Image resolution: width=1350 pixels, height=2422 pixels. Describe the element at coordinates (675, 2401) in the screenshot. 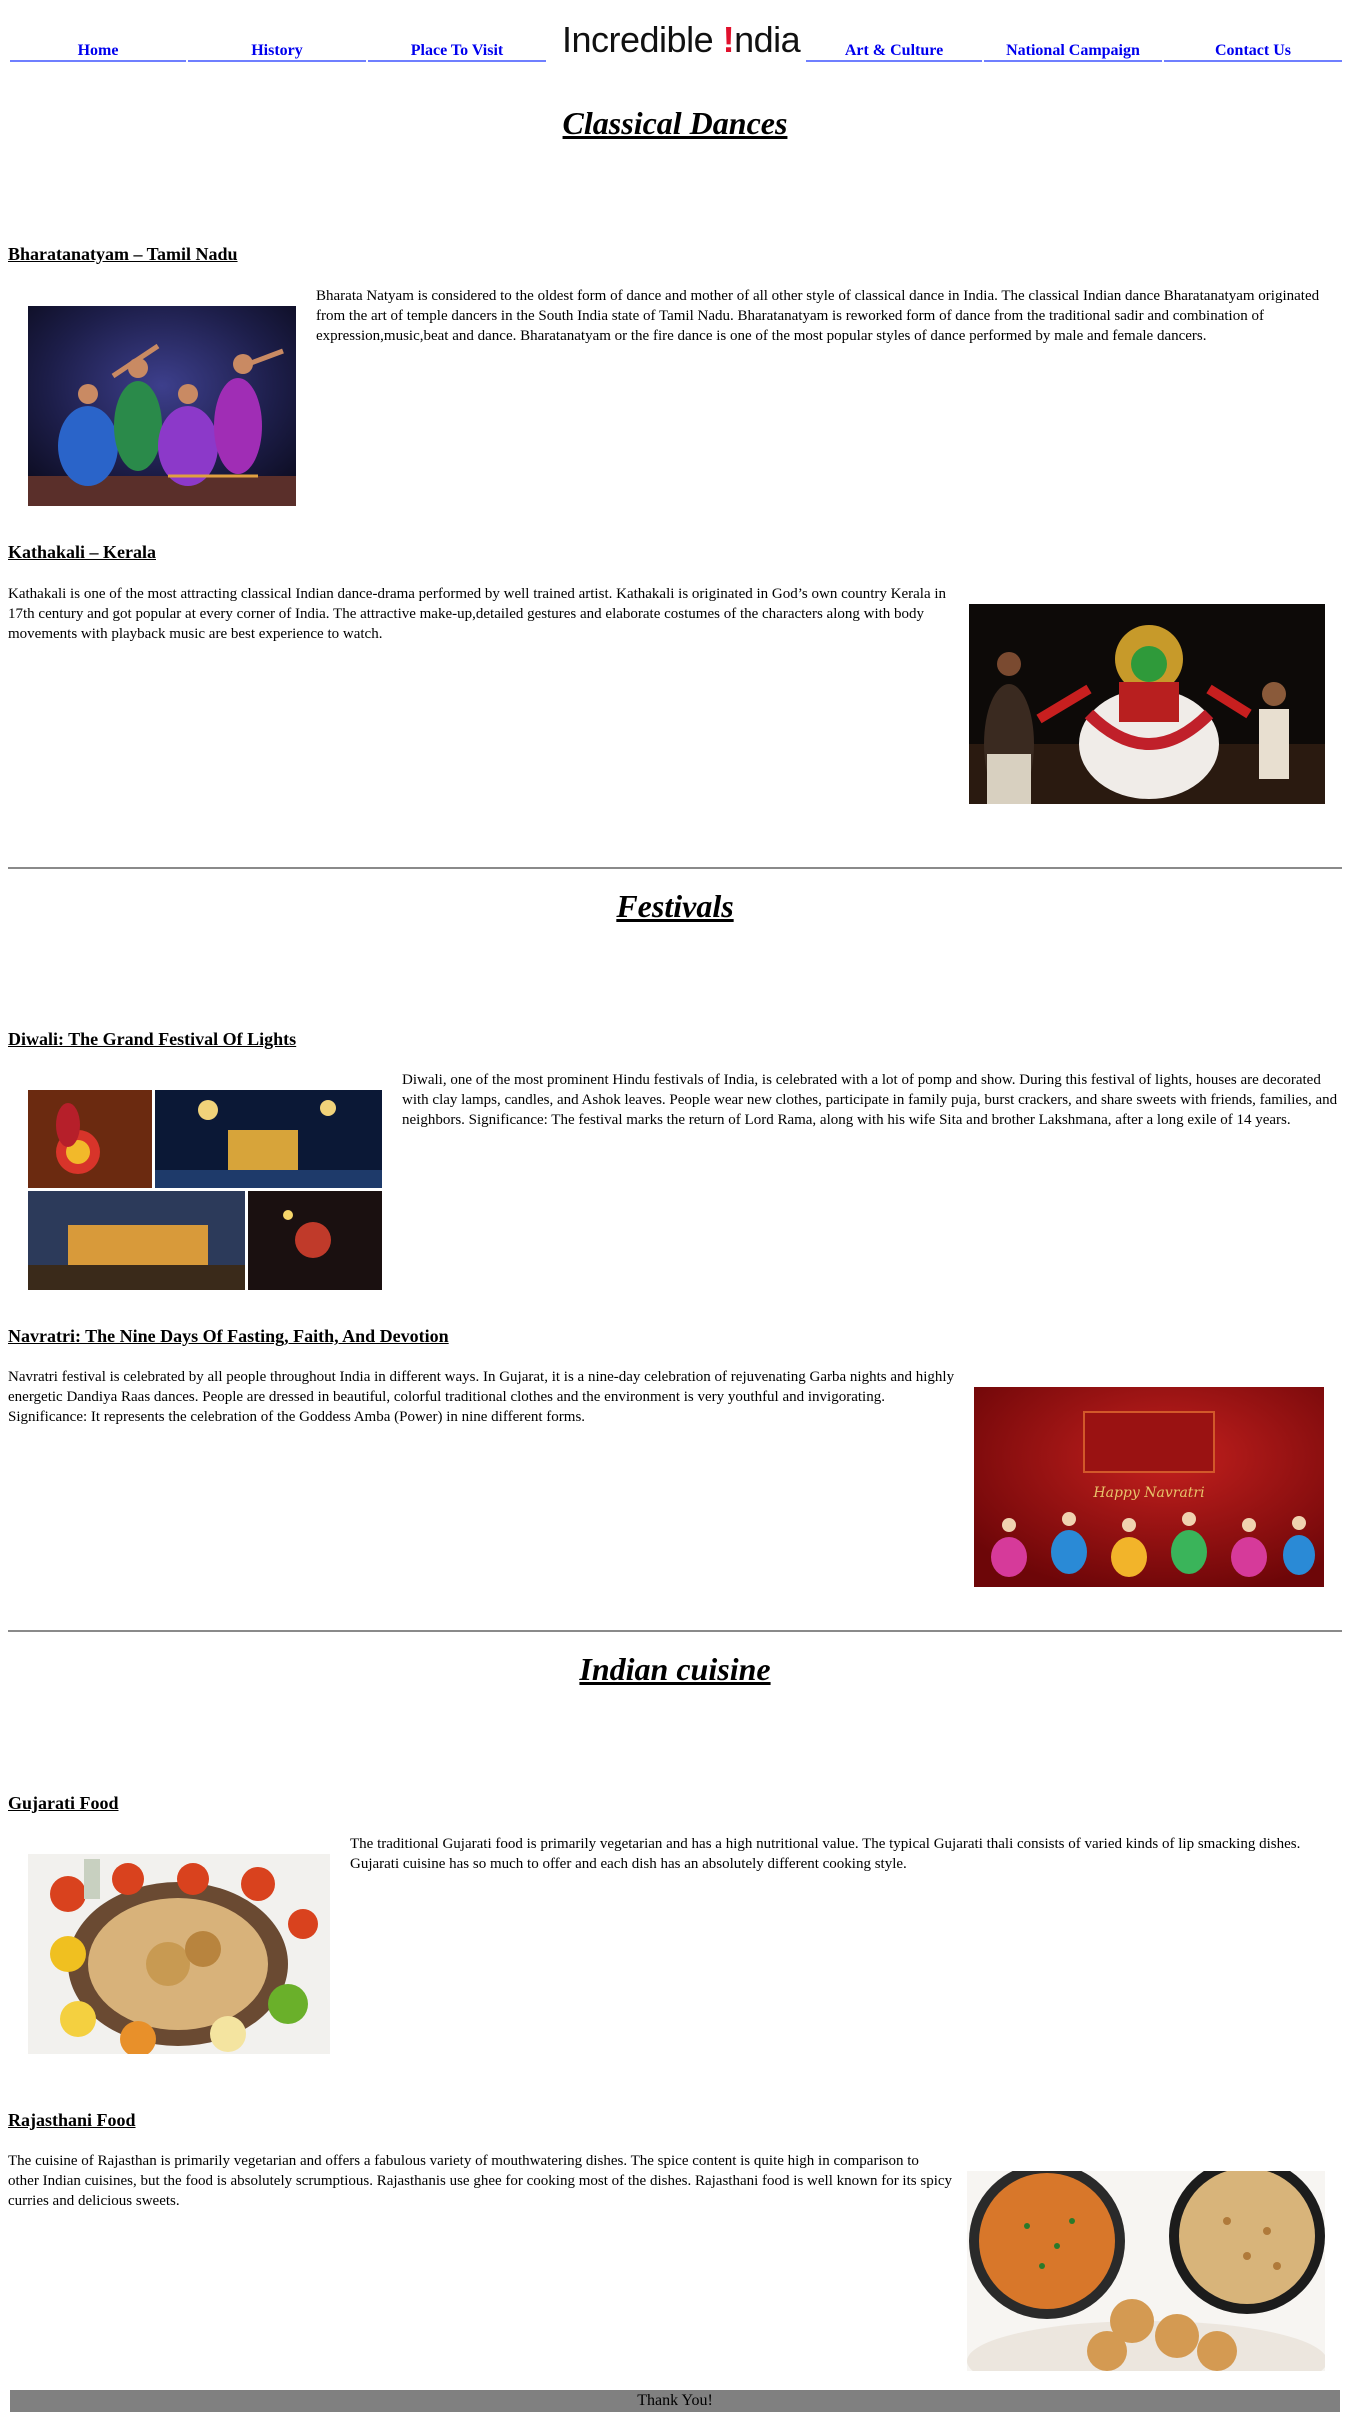

I see `footer-bar: Thank You!` at that location.